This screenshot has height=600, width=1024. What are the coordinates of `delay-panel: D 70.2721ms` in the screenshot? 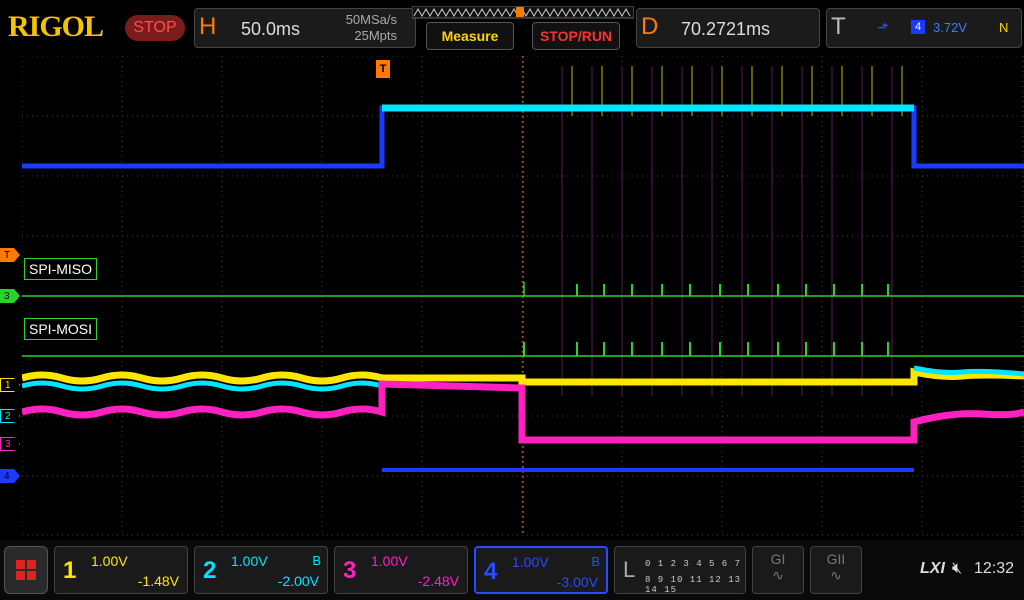 It's located at (728, 28).